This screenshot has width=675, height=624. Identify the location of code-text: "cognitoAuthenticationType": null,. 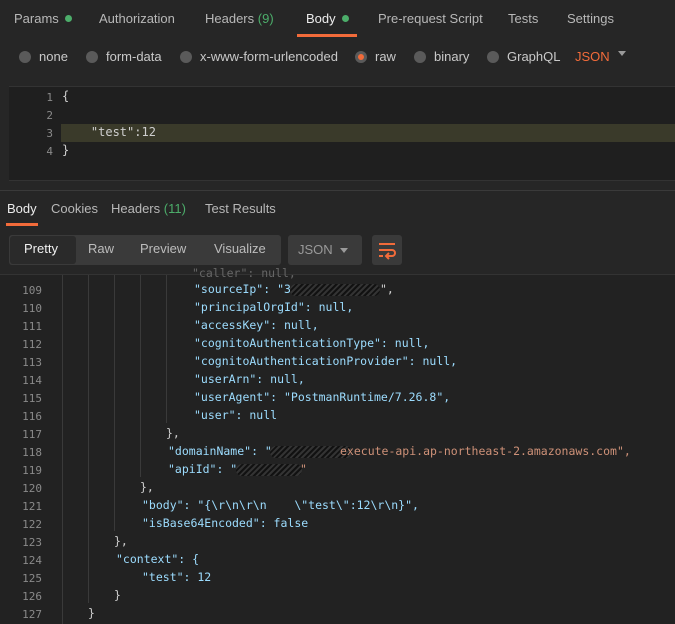
(312, 343).